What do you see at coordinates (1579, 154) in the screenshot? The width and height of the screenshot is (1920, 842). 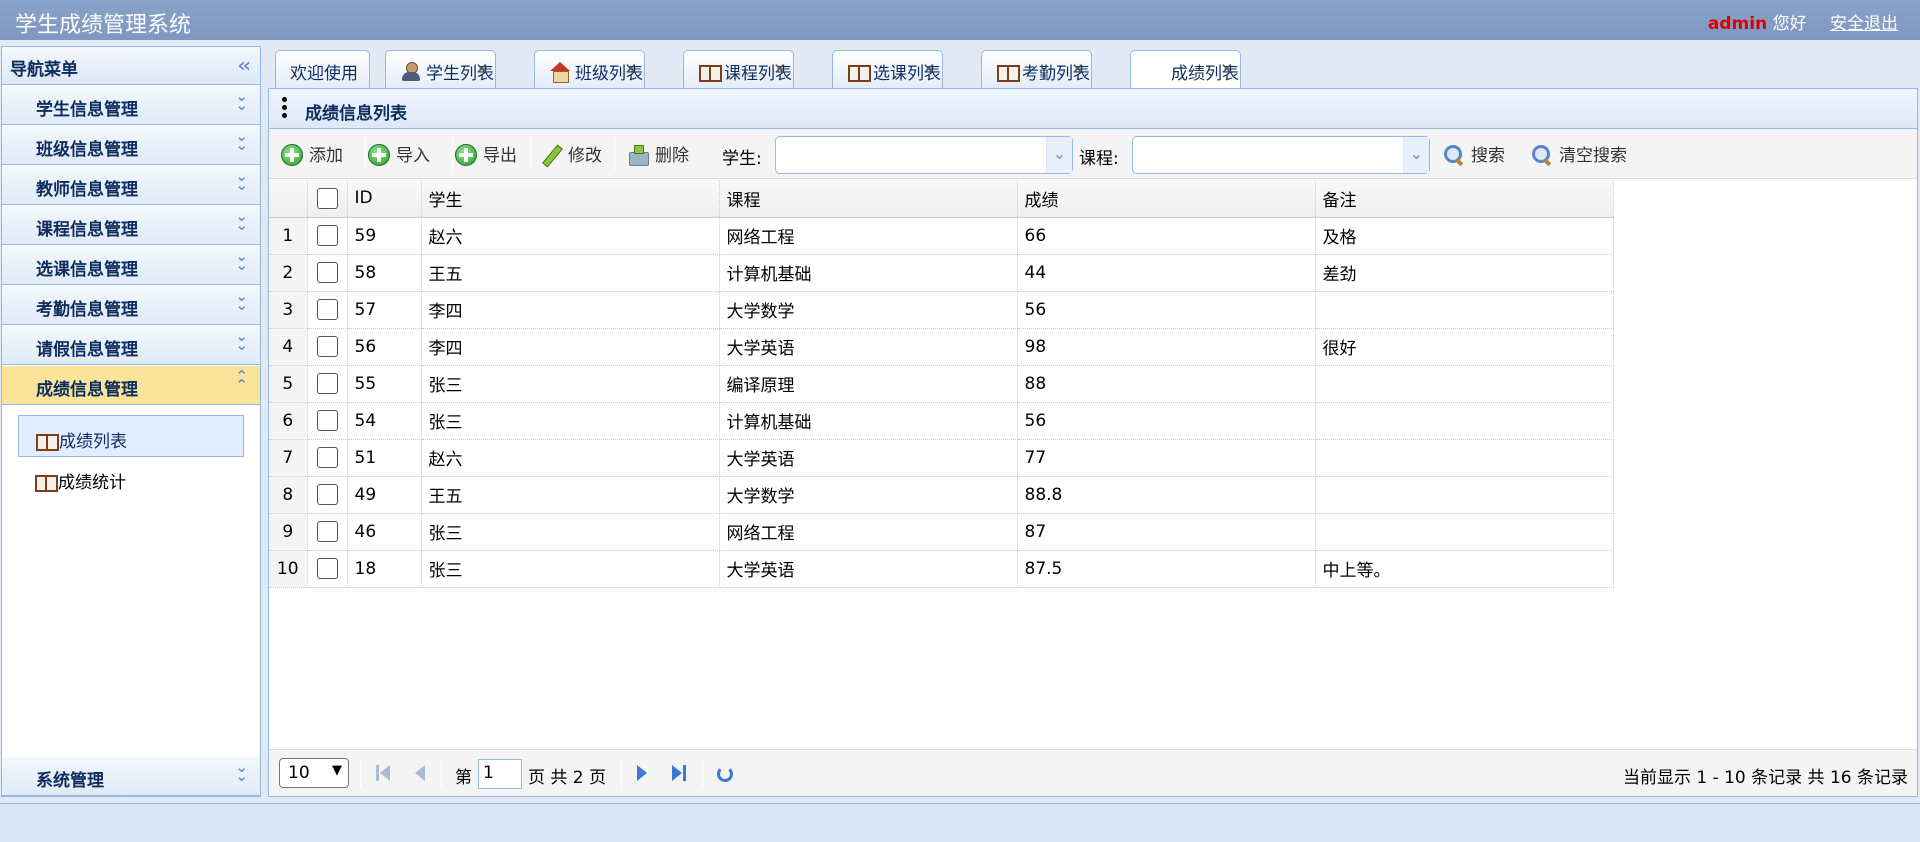 I see `clear-search-button: 清空搜索` at bounding box center [1579, 154].